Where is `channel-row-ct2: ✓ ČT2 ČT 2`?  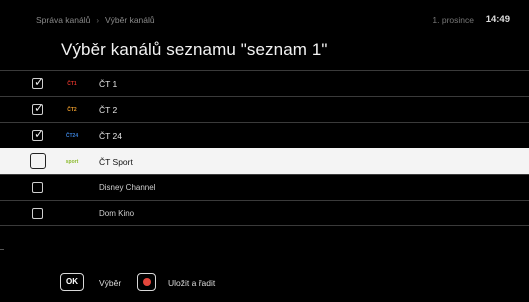
channel-row-ct2: ✓ ČT2 ČT 2 is located at coordinates (264, 109).